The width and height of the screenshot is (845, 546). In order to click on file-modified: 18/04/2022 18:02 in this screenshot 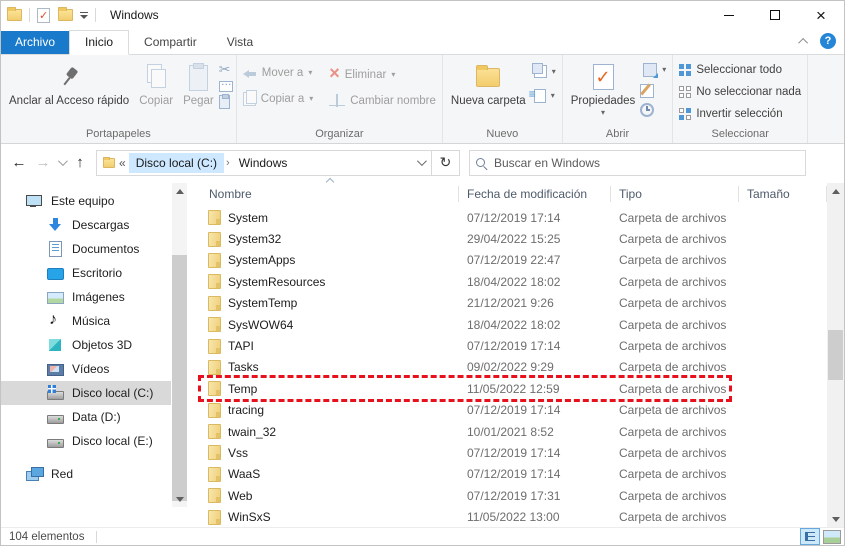, I will do `click(514, 281)`.